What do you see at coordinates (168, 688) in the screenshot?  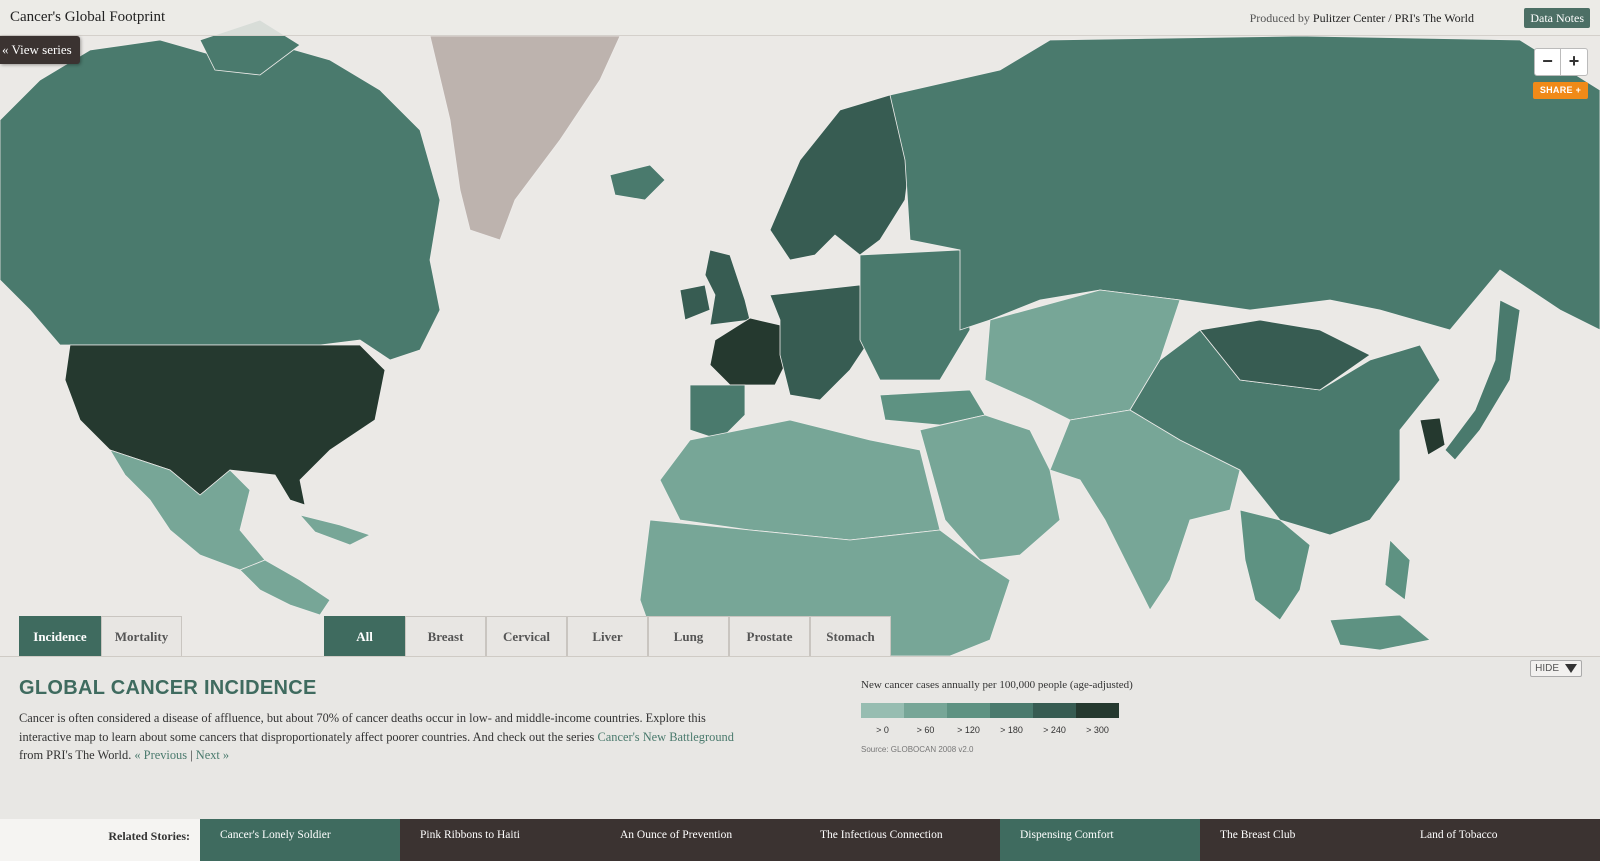 I see `panel-title: GLOBAL CANCER INCIDENCE` at bounding box center [168, 688].